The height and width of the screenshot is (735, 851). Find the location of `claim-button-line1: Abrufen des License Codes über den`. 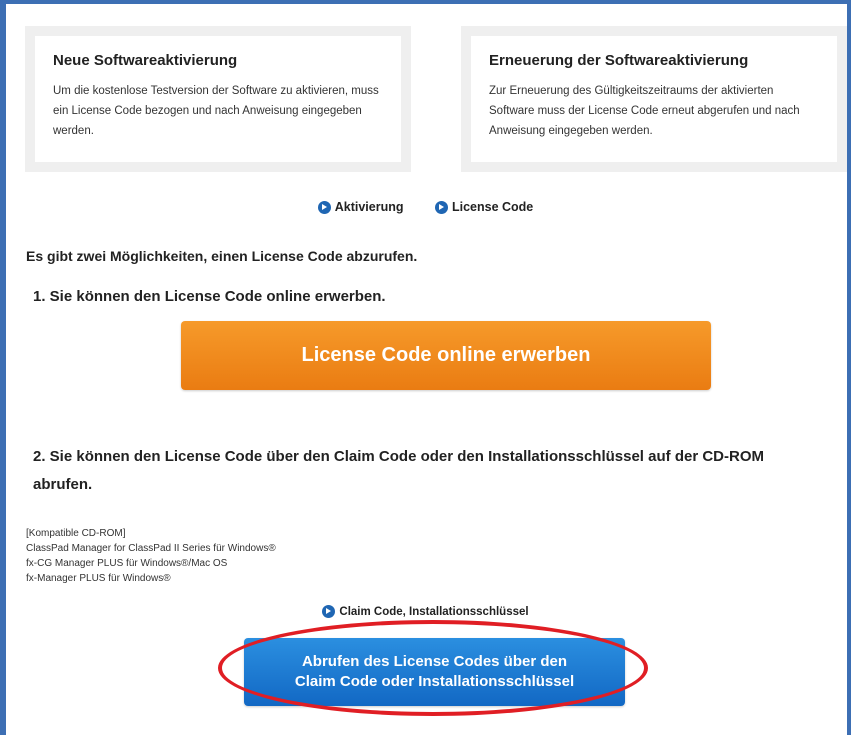

claim-button-line1: Abrufen des License Codes über den is located at coordinates (434, 661).